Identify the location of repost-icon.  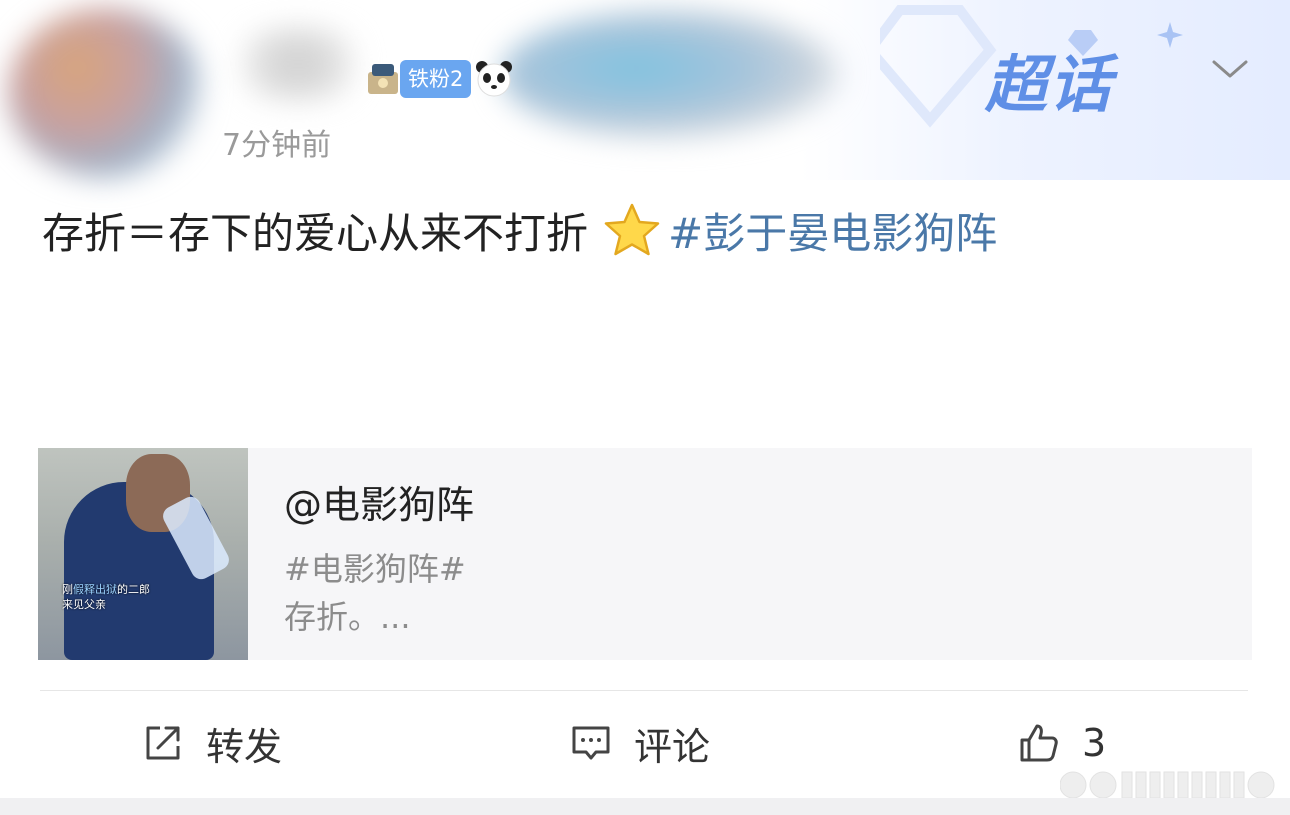
(163, 743).